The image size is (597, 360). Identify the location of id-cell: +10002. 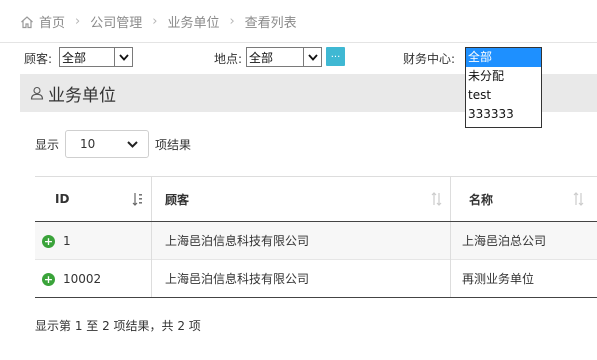
(93, 278).